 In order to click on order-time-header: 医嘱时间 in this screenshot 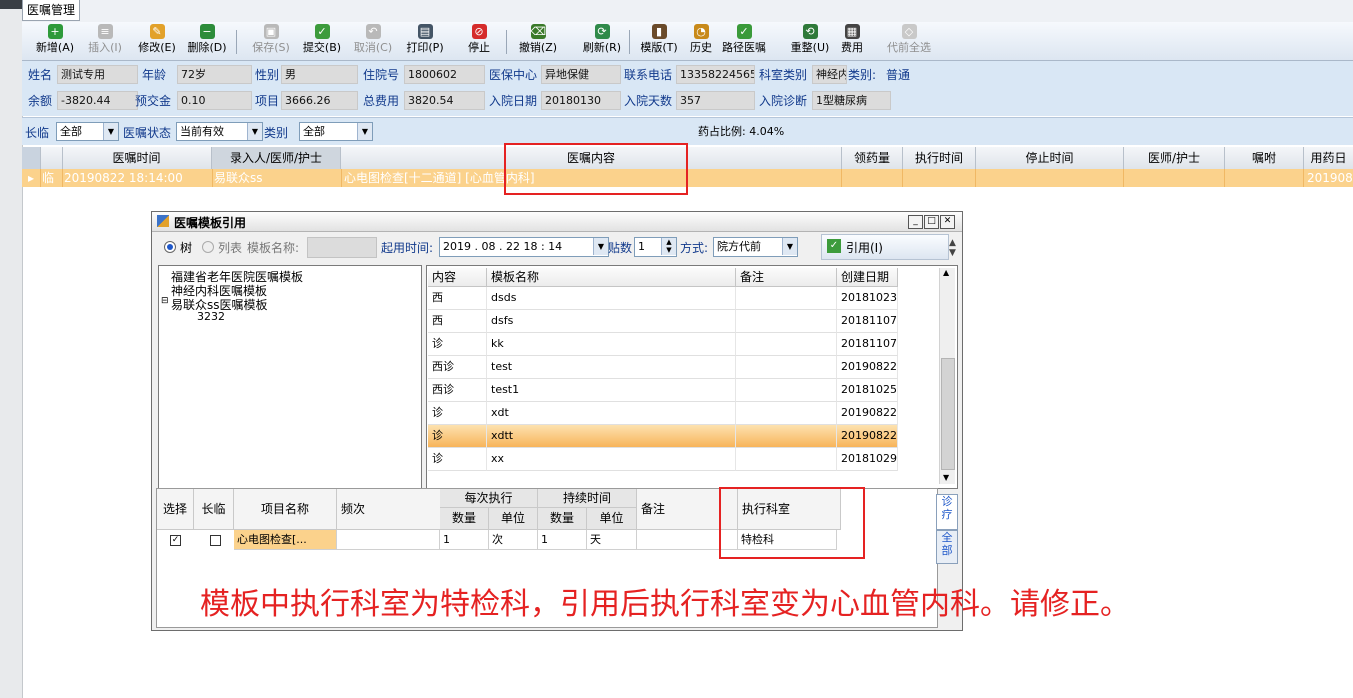, I will do `click(137, 158)`.